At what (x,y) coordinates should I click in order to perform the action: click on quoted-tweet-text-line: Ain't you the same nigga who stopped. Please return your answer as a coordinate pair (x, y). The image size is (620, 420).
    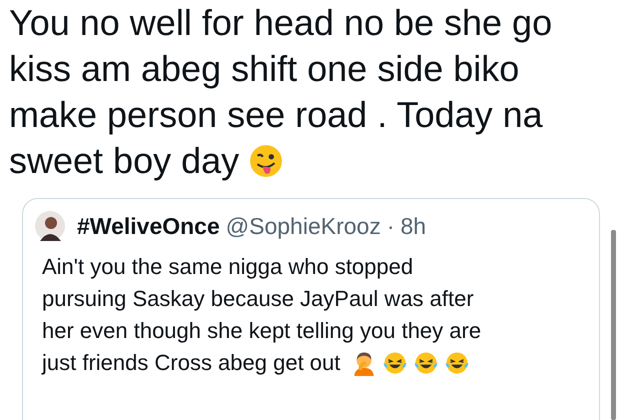
    Looking at the image, I should click on (228, 267).